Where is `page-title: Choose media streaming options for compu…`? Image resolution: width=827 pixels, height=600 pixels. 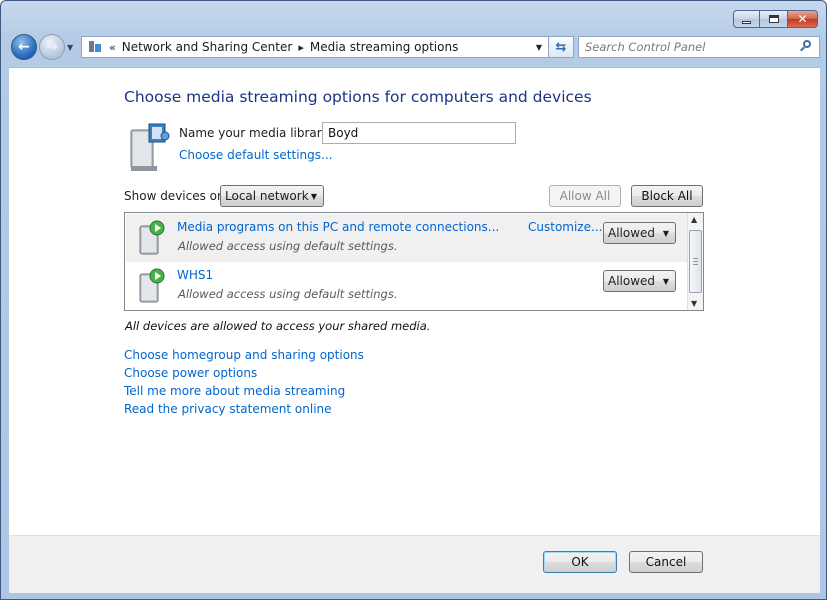 page-title: Choose media streaming options for compu… is located at coordinates (358, 97).